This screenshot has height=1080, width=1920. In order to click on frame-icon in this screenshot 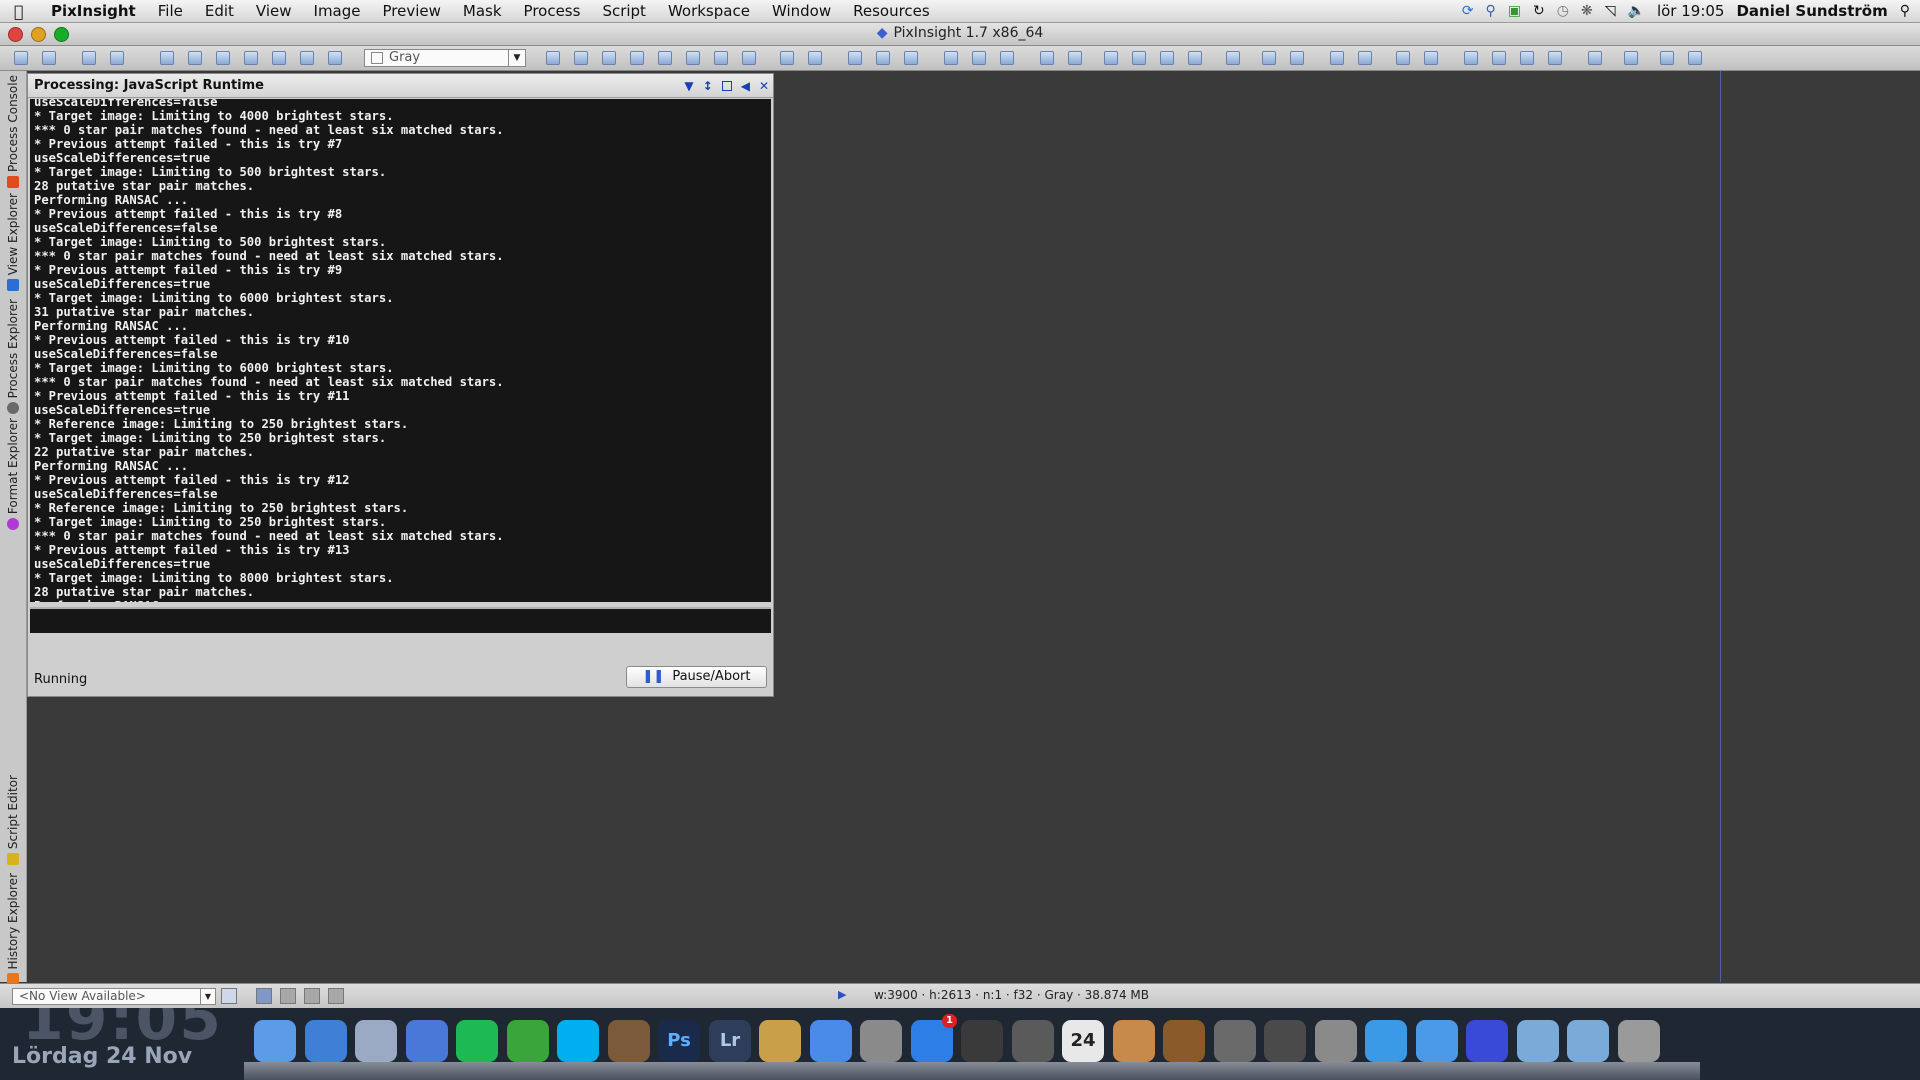, I will do `click(1047, 58)`.